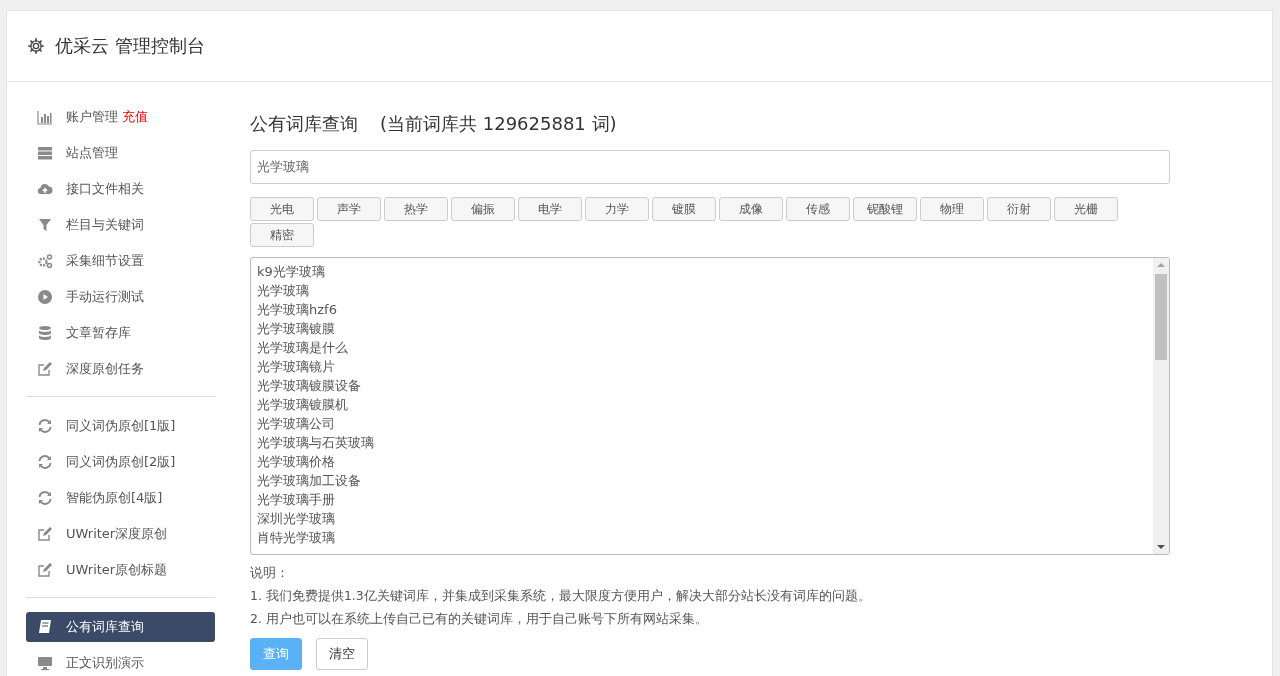 The width and height of the screenshot is (1280, 676). What do you see at coordinates (316, 443) in the screenshot?
I see `result-item: 光学玻璃与石英玻璃` at bounding box center [316, 443].